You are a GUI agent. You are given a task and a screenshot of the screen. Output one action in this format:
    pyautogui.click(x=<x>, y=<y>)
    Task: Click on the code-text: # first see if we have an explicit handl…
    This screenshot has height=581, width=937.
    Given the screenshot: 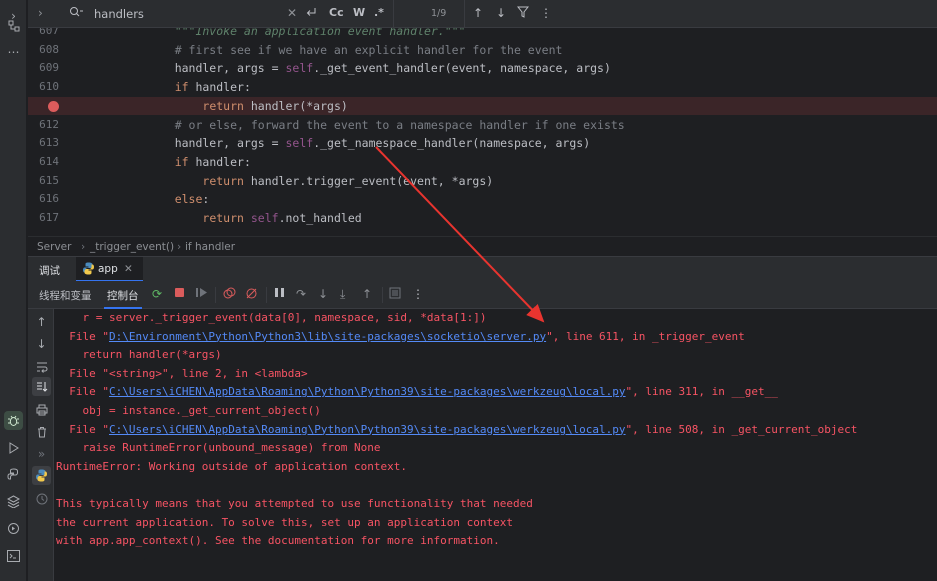 What is the action you would take?
    pyautogui.click(x=355, y=49)
    